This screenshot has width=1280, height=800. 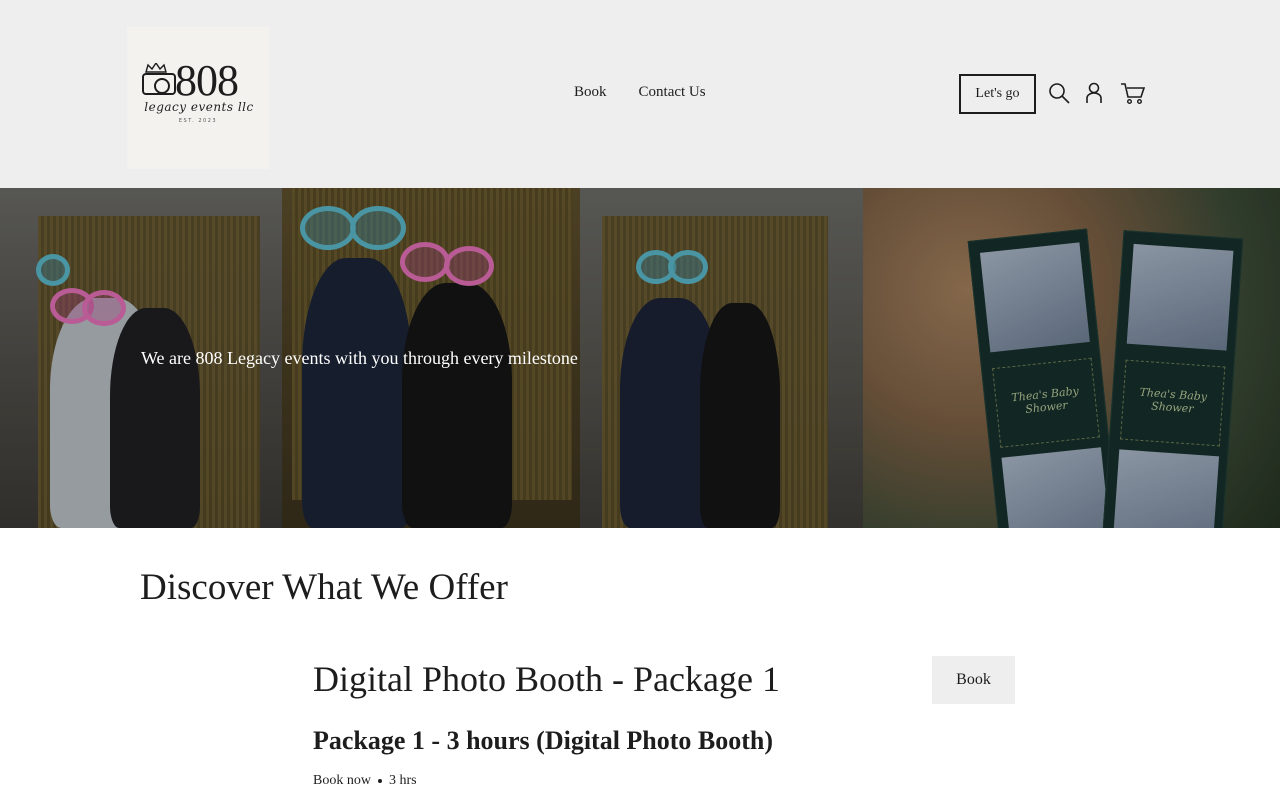 What do you see at coordinates (379, 781) in the screenshot?
I see `separator-dot` at bounding box center [379, 781].